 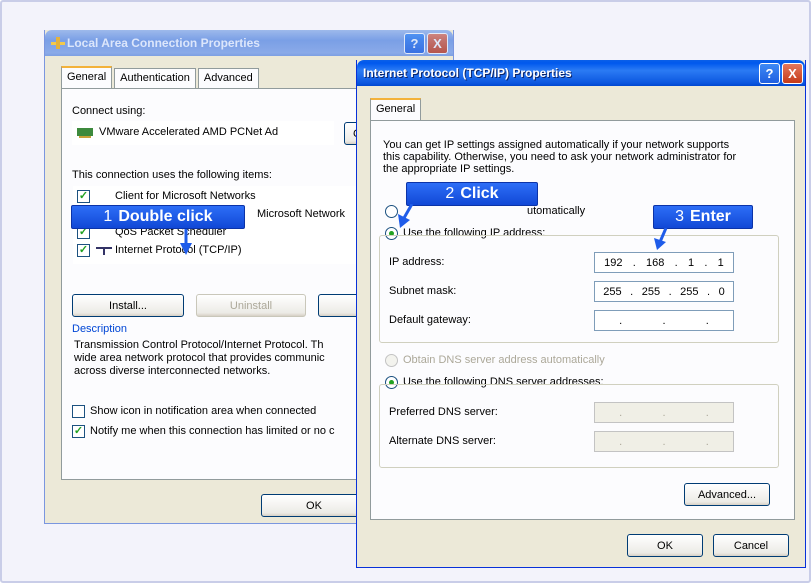 What do you see at coordinates (178, 250) in the screenshot?
I see `item-label: Internet Protocol (TCP/IP)` at bounding box center [178, 250].